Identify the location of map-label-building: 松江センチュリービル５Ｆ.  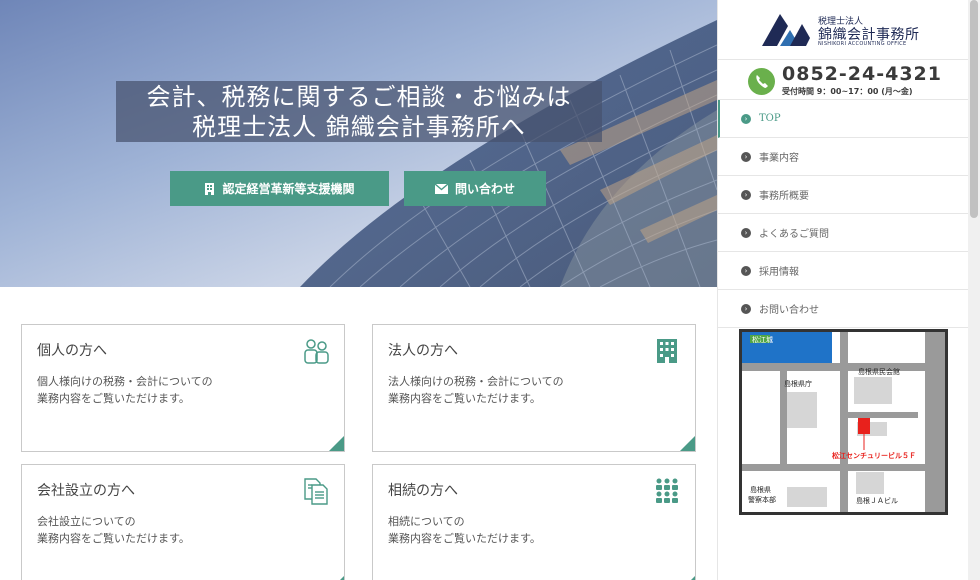
(874, 455).